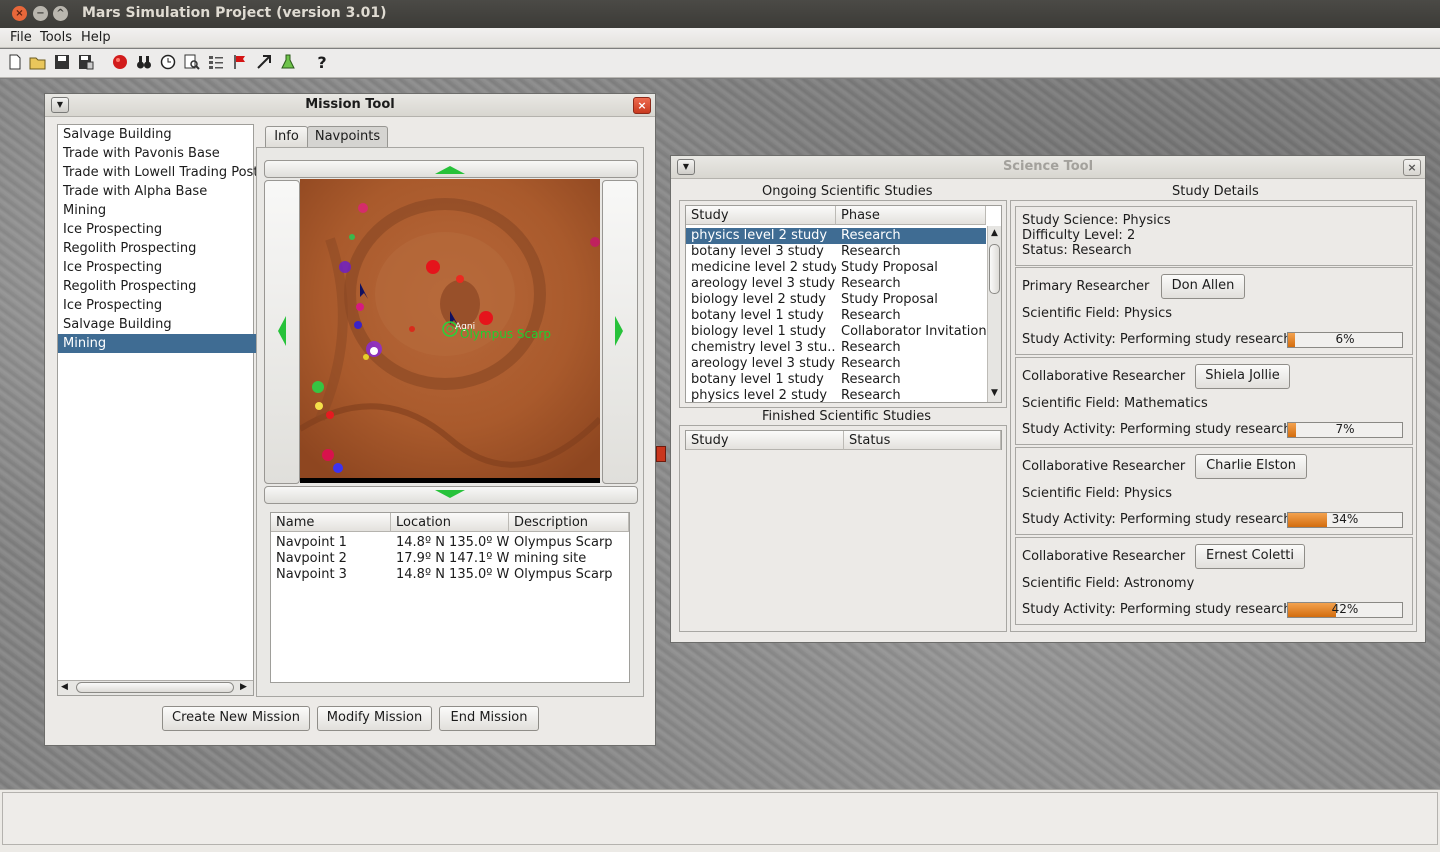 Image resolution: width=1440 pixels, height=852 pixels. Describe the element at coordinates (1345, 519) in the screenshot. I see `progress-label: 34%` at that location.